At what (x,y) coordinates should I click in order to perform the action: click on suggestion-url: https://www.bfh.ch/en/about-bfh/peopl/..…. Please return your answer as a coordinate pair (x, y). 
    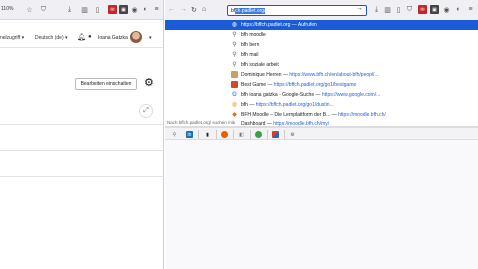
    Looking at the image, I should click on (334, 75).